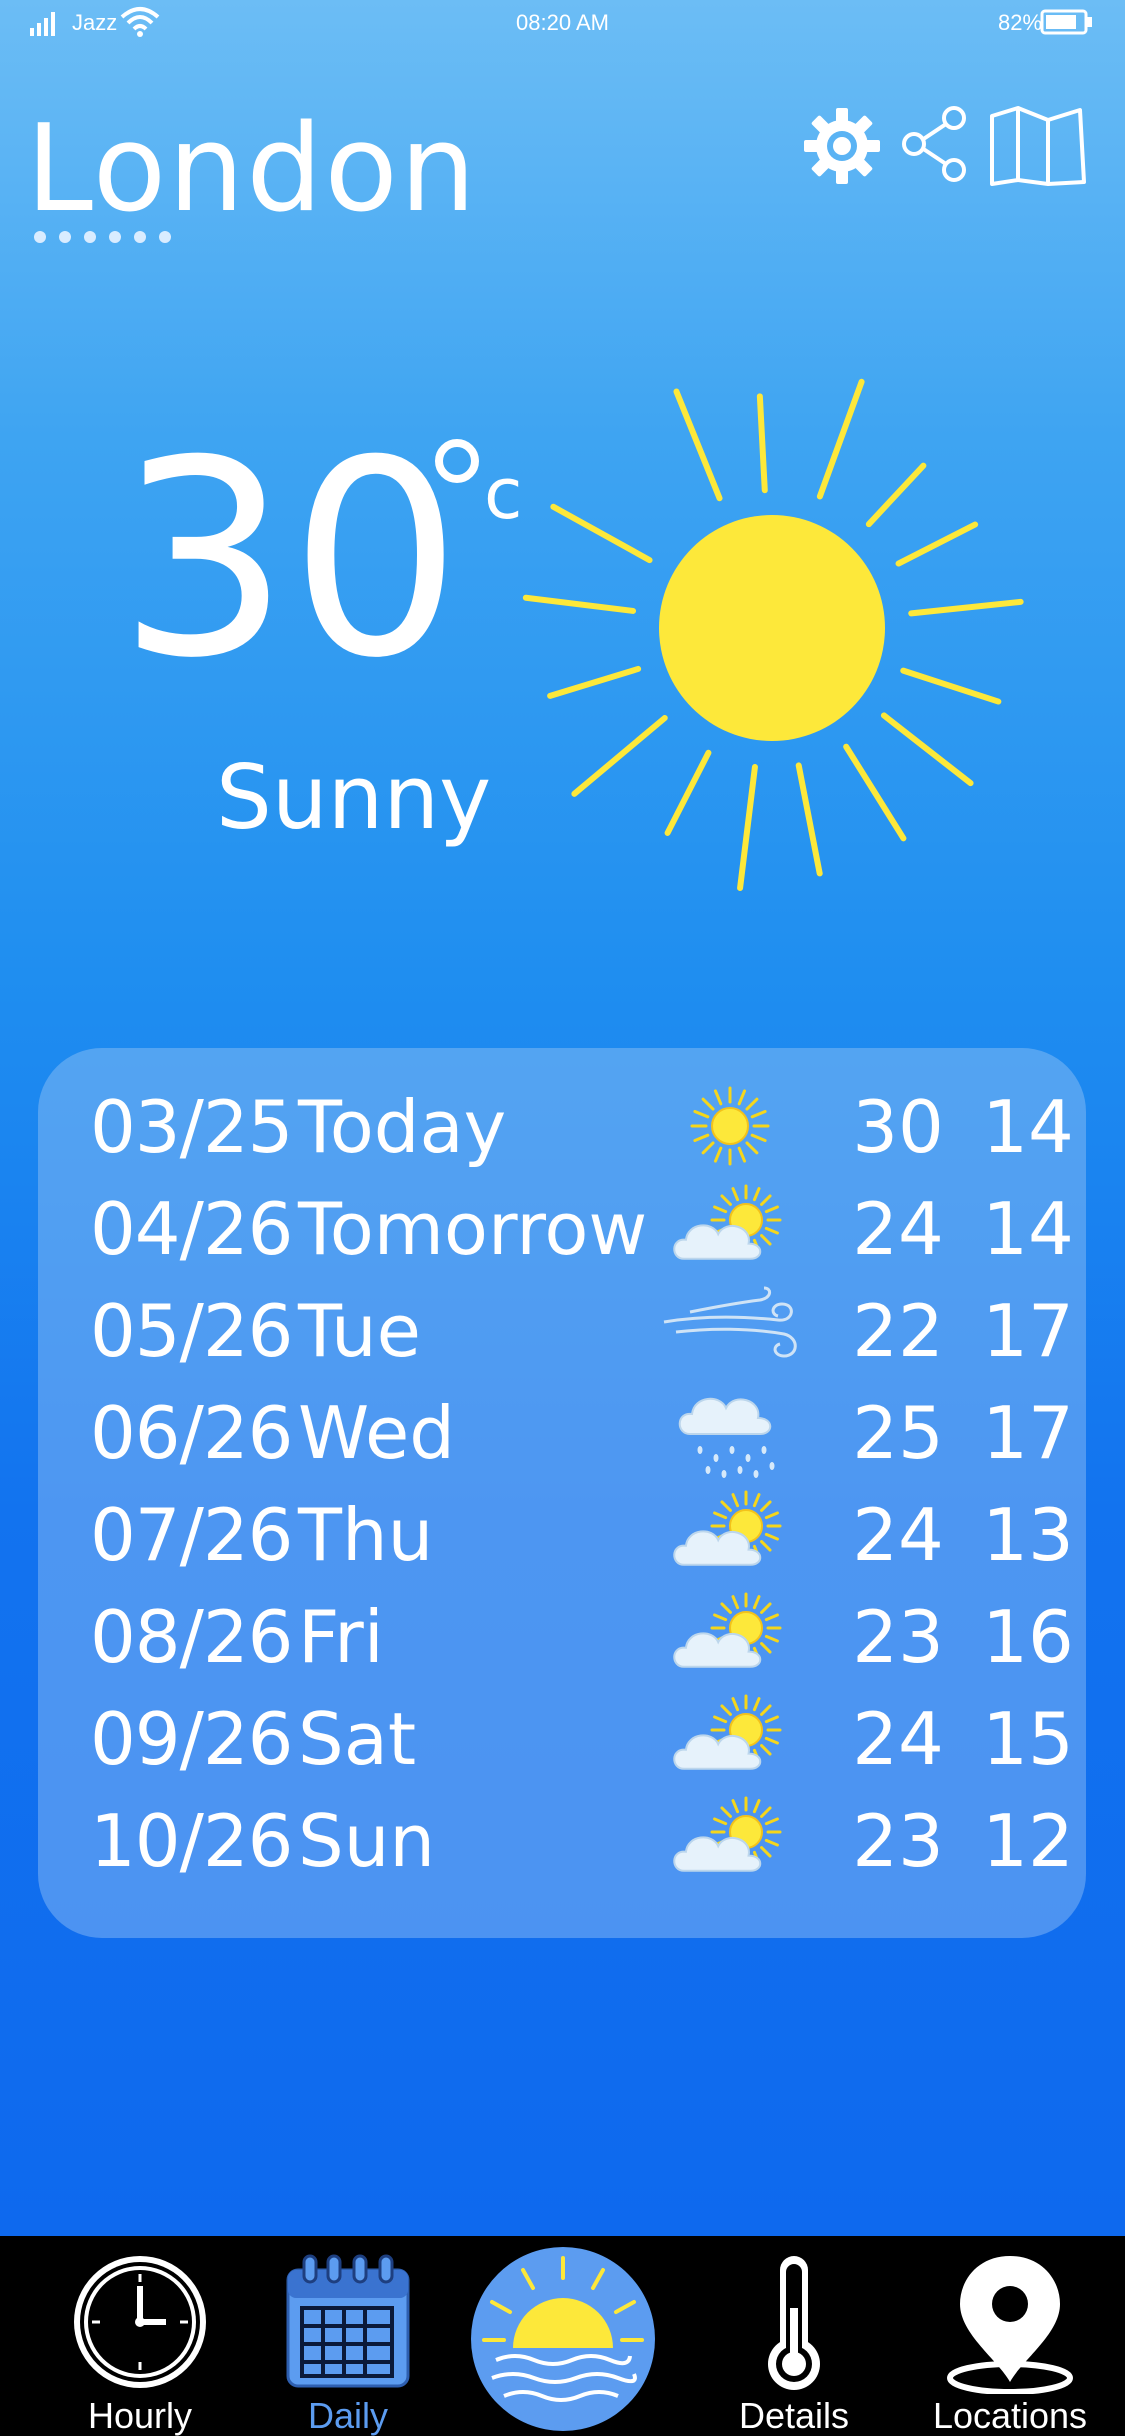 Image resolution: width=1125 pixels, height=2436 pixels. I want to click on nav-details: Details, so click(794, 2336).